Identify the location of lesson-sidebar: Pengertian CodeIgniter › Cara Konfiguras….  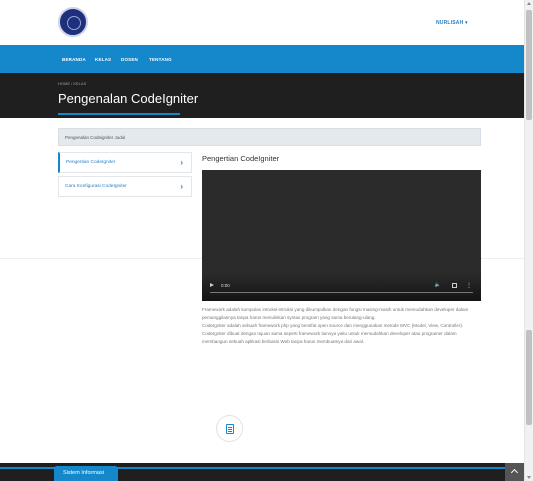
(125, 176).